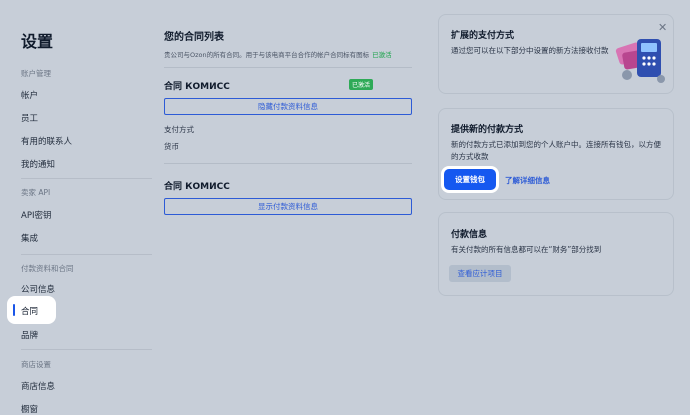  Describe the element at coordinates (36, 215) in the screenshot. I see `sidebar-item-api-keys: API密钥` at that location.